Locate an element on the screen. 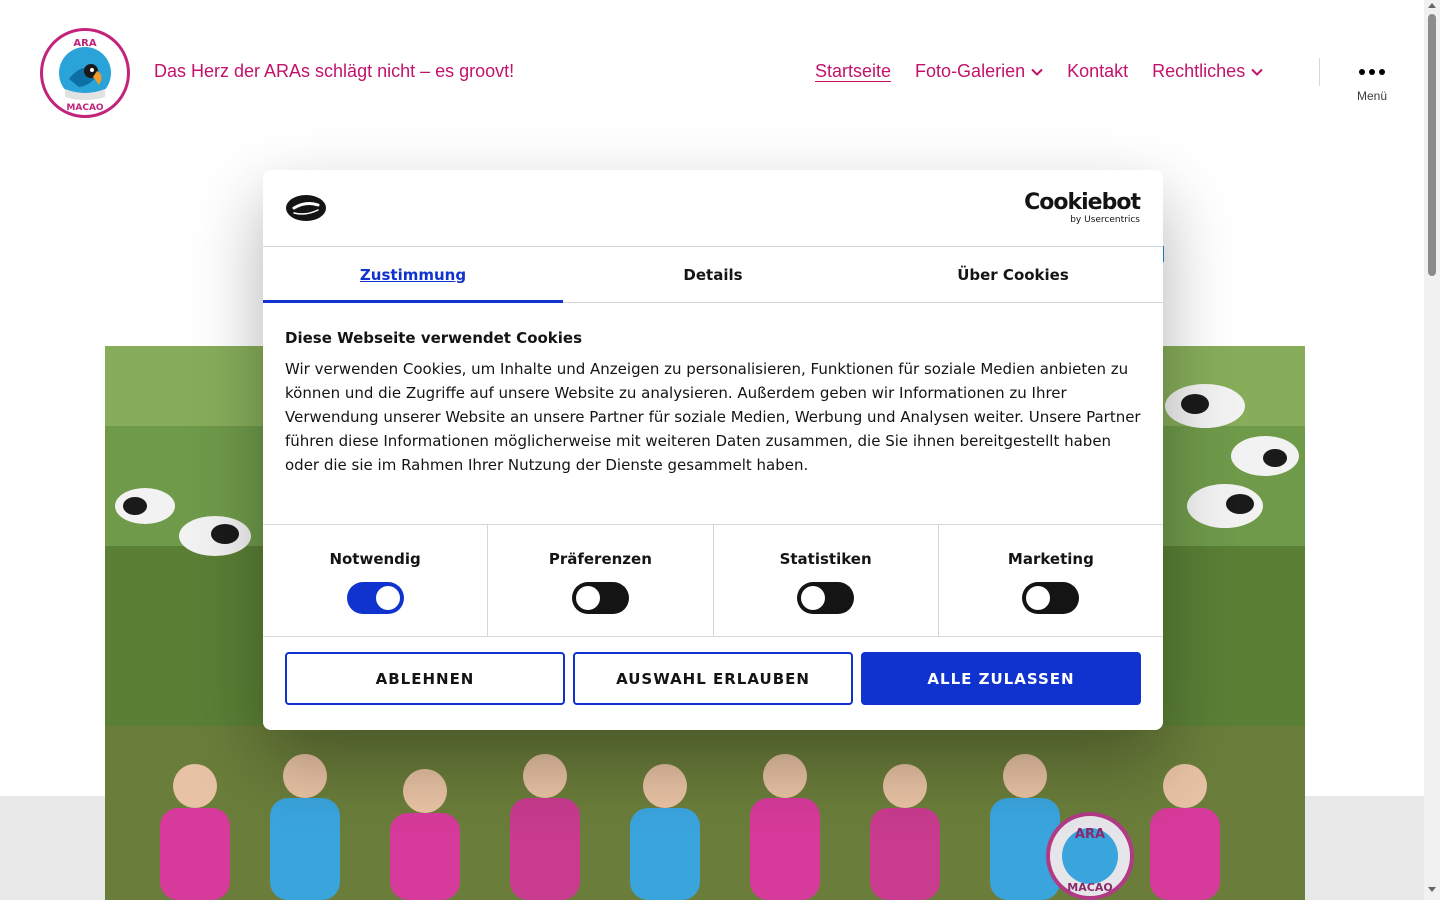 The width and height of the screenshot is (1440, 900). menu-divider is located at coordinates (1319, 72).